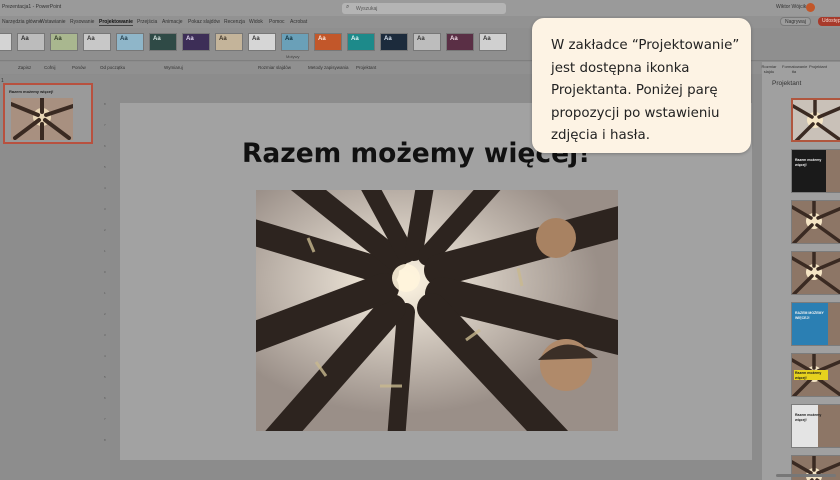  What do you see at coordinates (367, 9) in the screenshot?
I see `search-placeholder: Wyszukaj` at bounding box center [367, 9].